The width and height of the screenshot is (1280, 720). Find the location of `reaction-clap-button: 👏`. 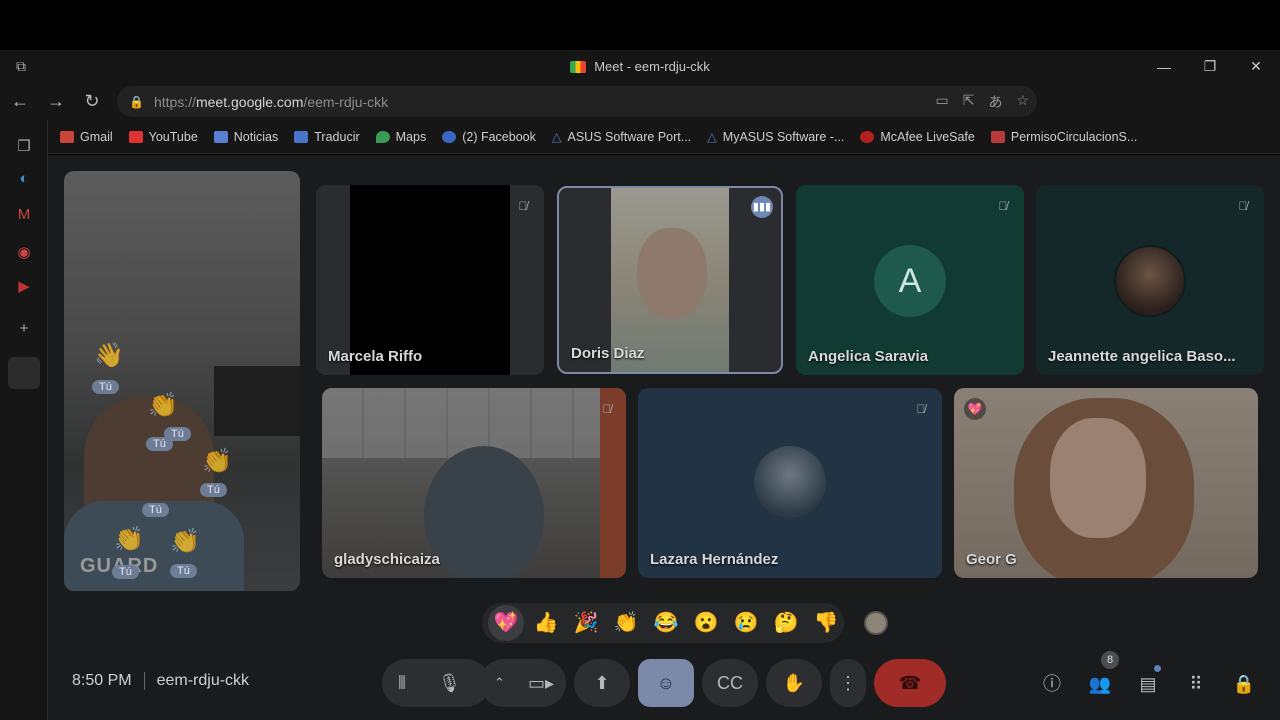

reaction-clap-button: 👏 is located at coordinates (626, 623).